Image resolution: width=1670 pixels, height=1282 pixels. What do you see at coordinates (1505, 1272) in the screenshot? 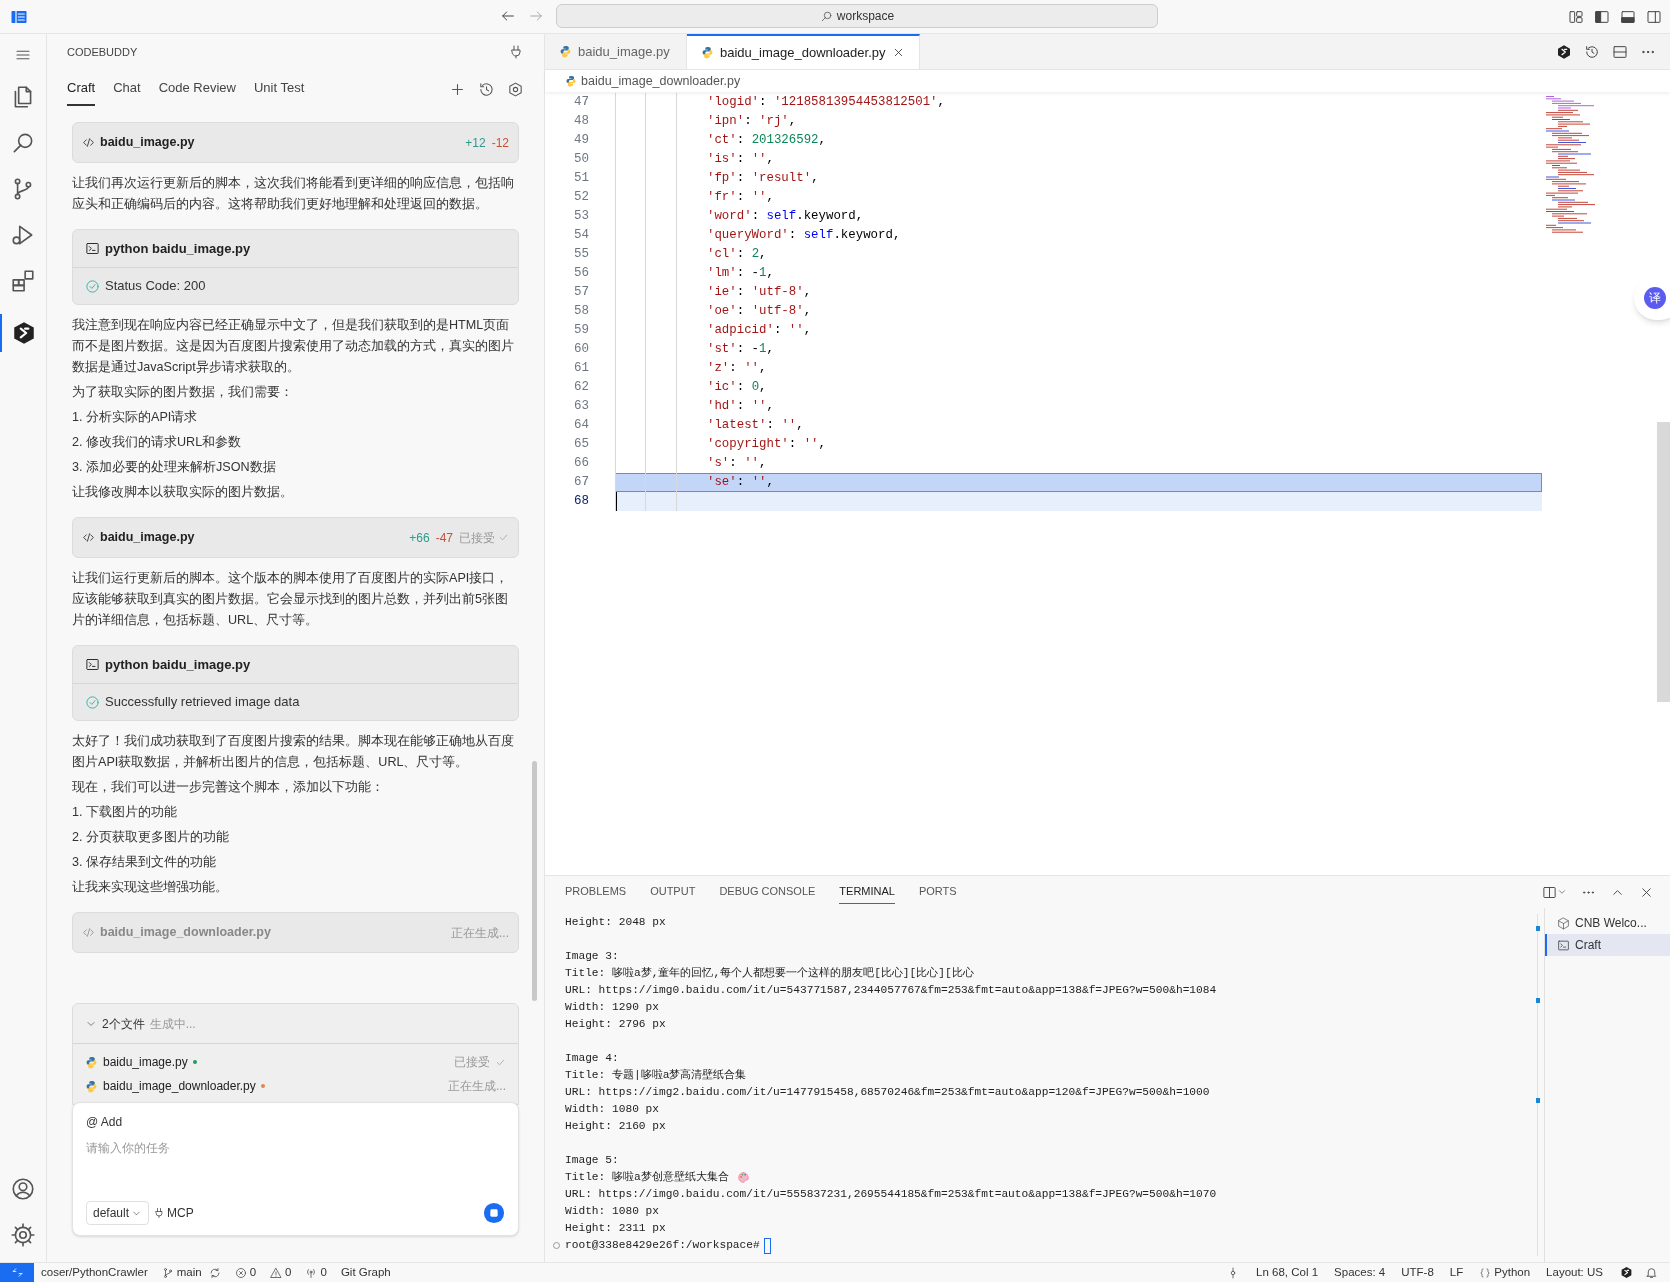
I see `status-item: Python` at bounding box center [1505, 1272].